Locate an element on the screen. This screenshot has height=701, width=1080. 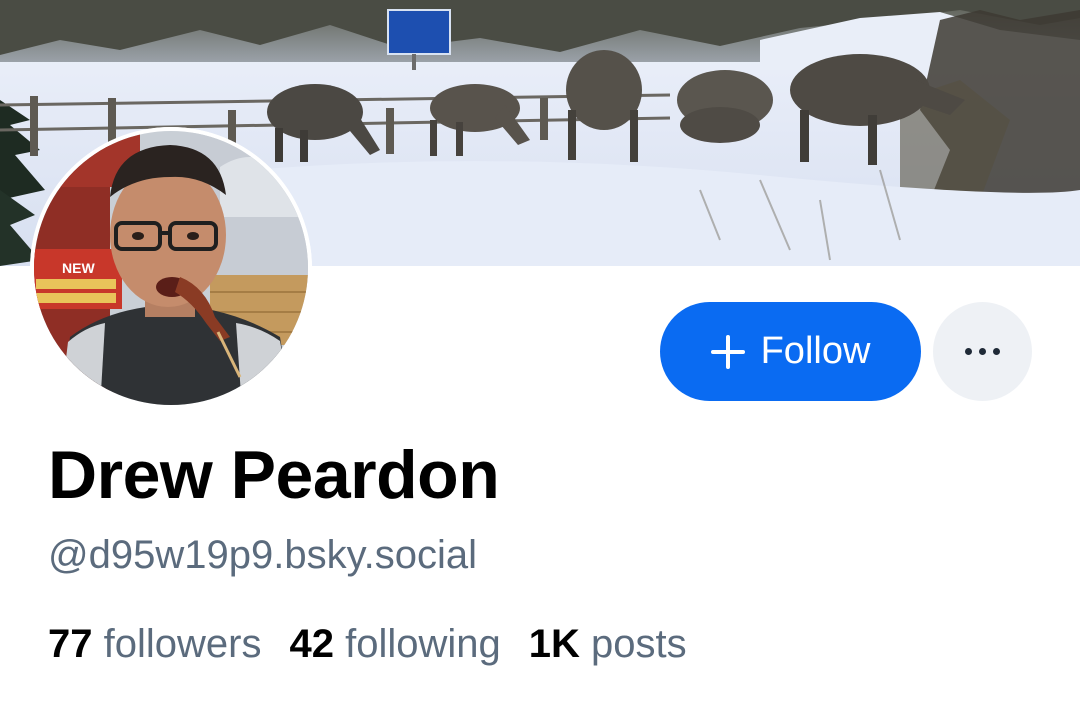
followers-stat: 77 followers is located at coordinates (154, 644).